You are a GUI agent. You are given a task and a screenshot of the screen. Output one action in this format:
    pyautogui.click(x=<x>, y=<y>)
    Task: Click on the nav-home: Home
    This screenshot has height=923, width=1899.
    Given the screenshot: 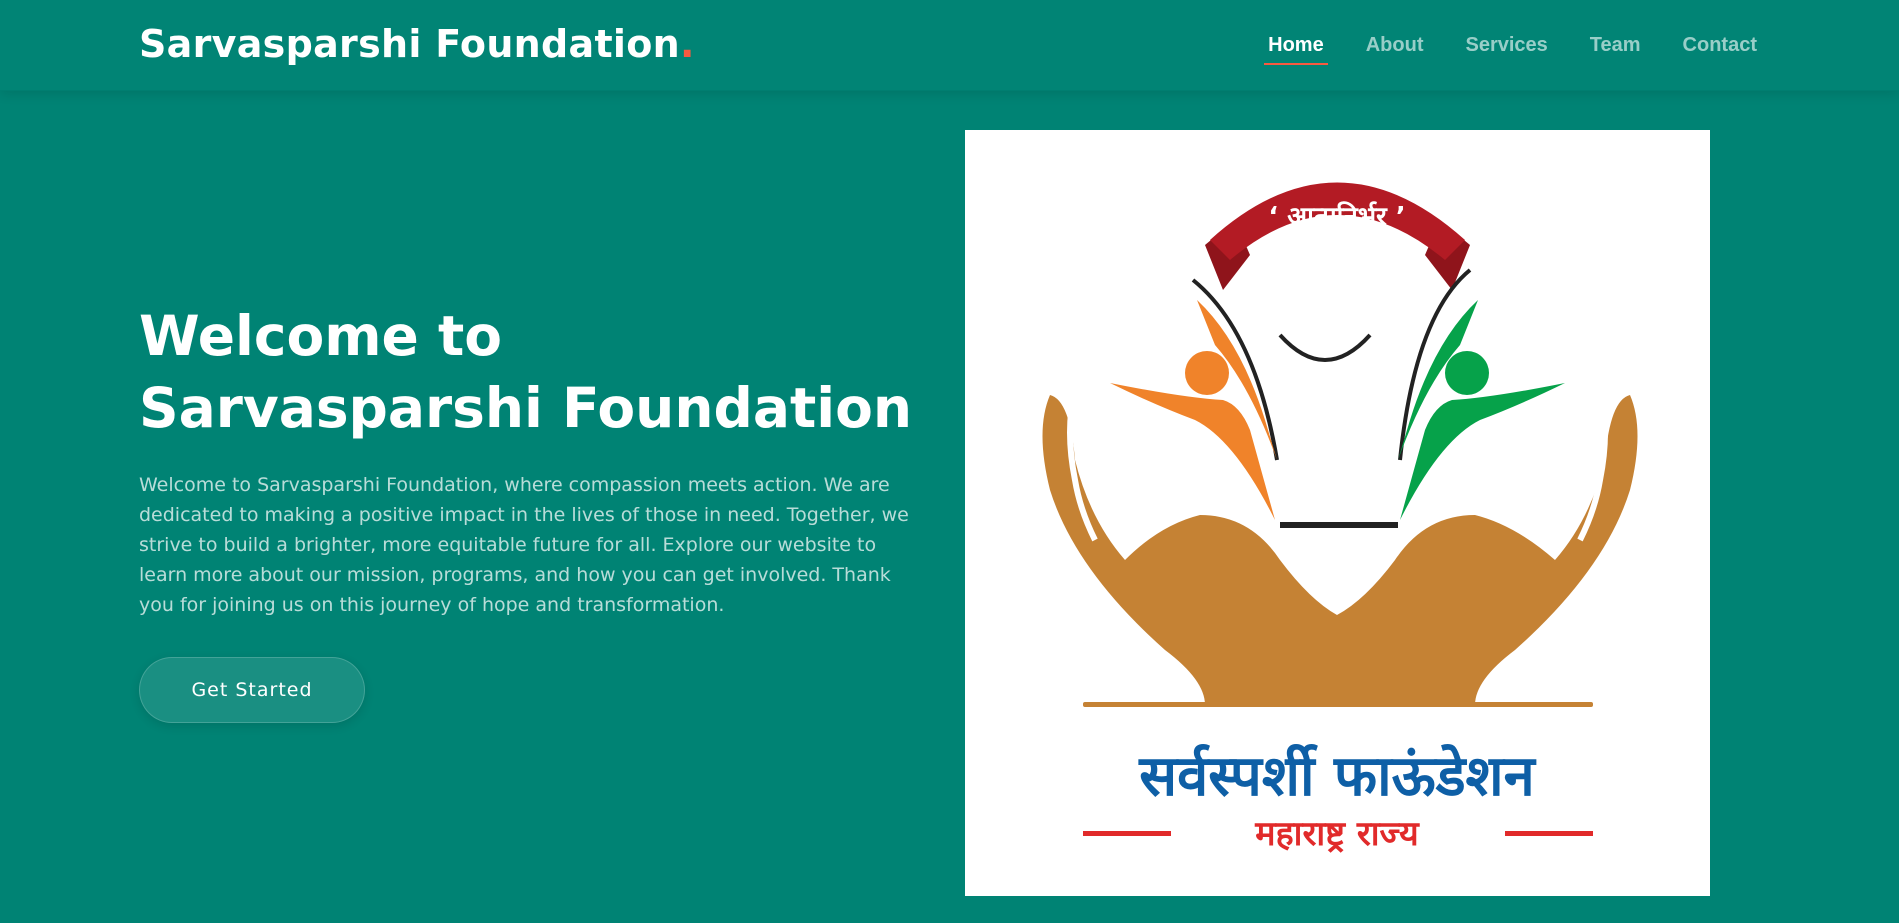 What is the action you would take?
    pyautogui.click(x=1296, y=49)
    